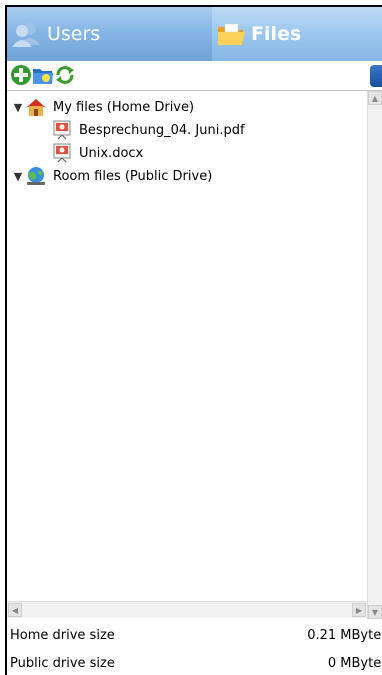 This screenshot has height=675, width=382. Describe the element at coordinates (43, 75) in the screenshot. I see `new-folder-icon` at that location.